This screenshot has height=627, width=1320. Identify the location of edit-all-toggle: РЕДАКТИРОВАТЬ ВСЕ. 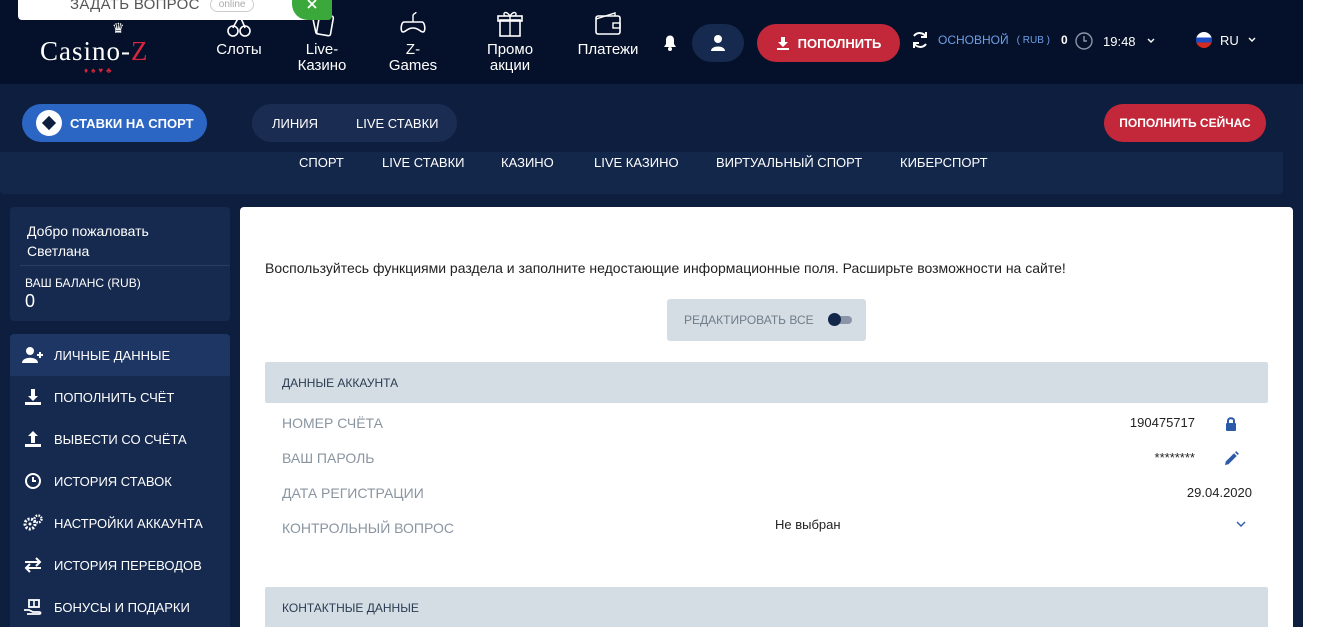
(766, 320).